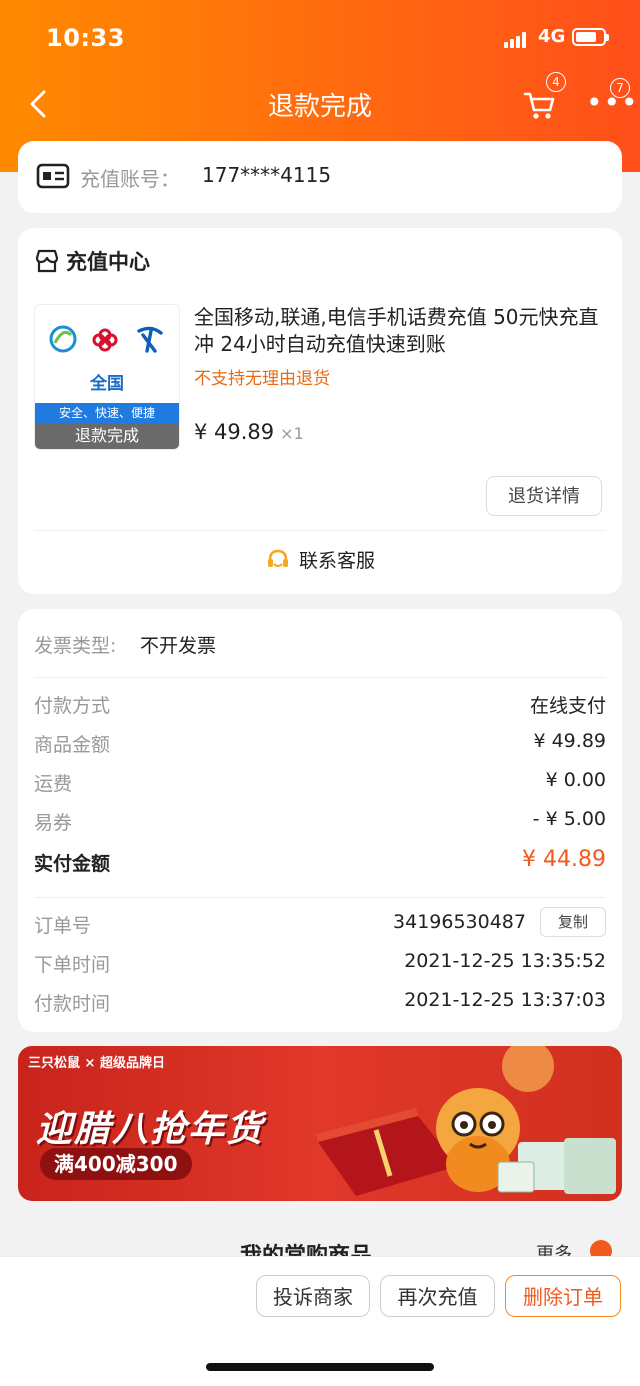  I want to click on status-time: 10:33, so click(85, 38).